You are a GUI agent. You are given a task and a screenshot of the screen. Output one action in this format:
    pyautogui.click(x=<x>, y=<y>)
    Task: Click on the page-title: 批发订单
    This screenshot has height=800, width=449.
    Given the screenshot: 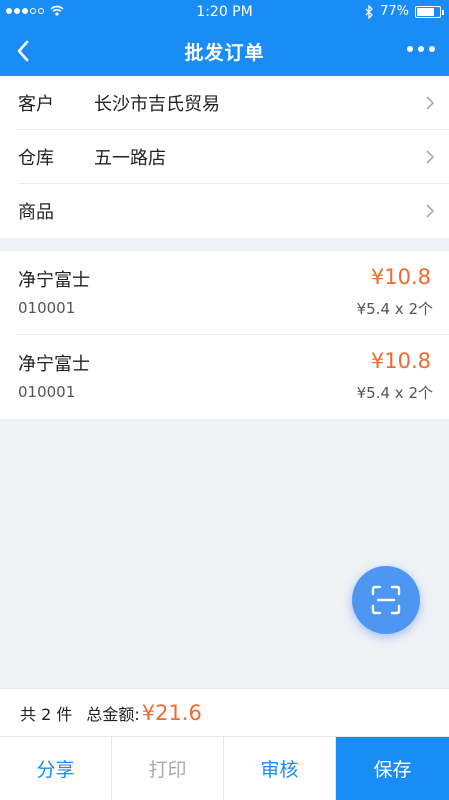 What is the action you would take?
    pyautogui.click(x=224, y=53)
    